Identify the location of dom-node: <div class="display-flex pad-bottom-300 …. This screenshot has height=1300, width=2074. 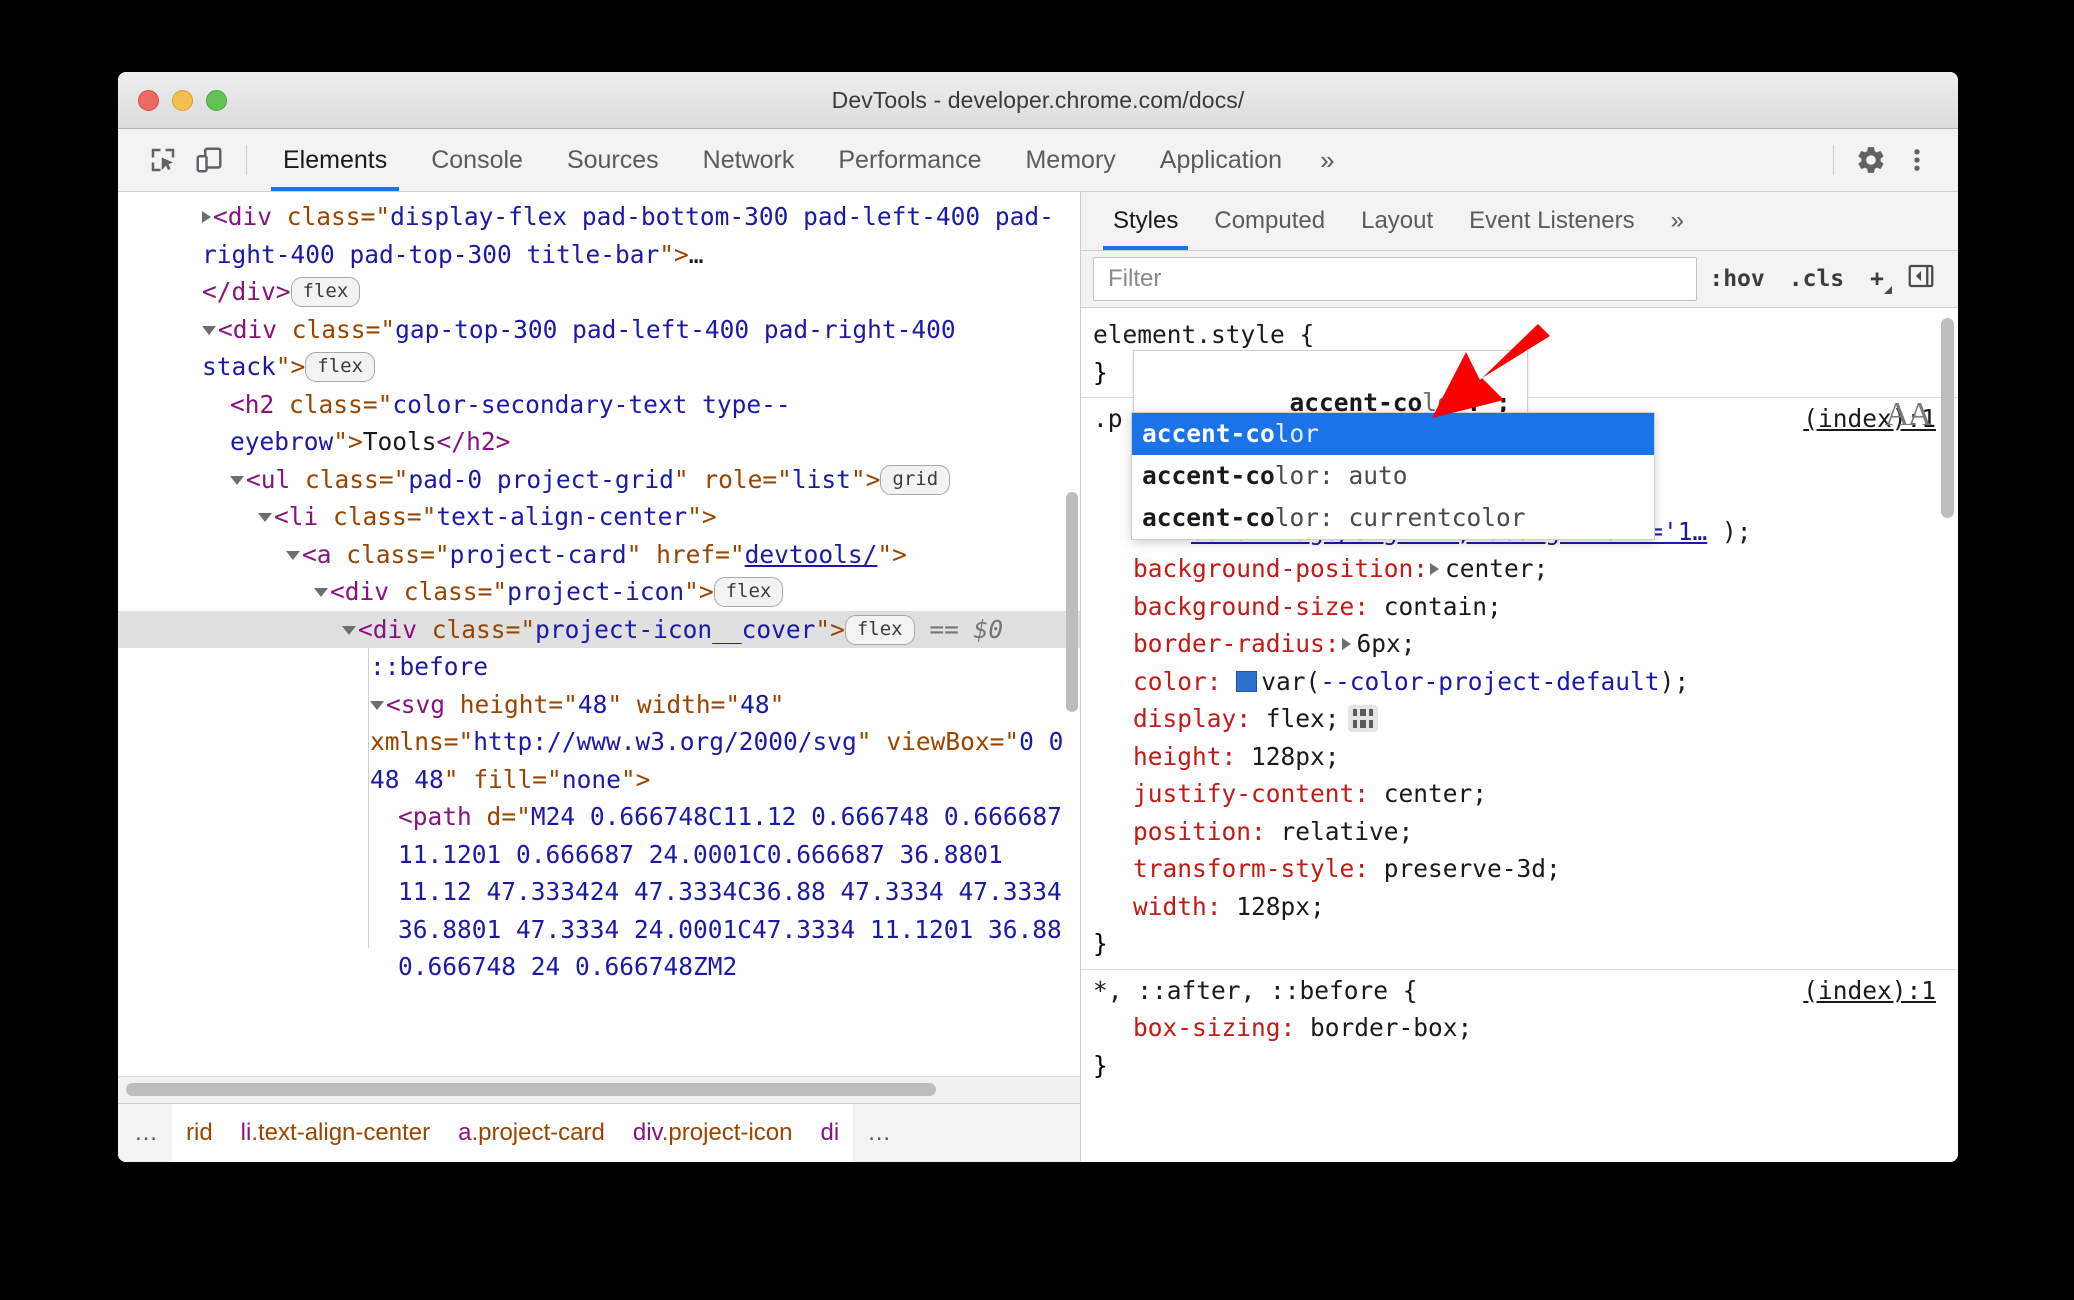
(599, 235).